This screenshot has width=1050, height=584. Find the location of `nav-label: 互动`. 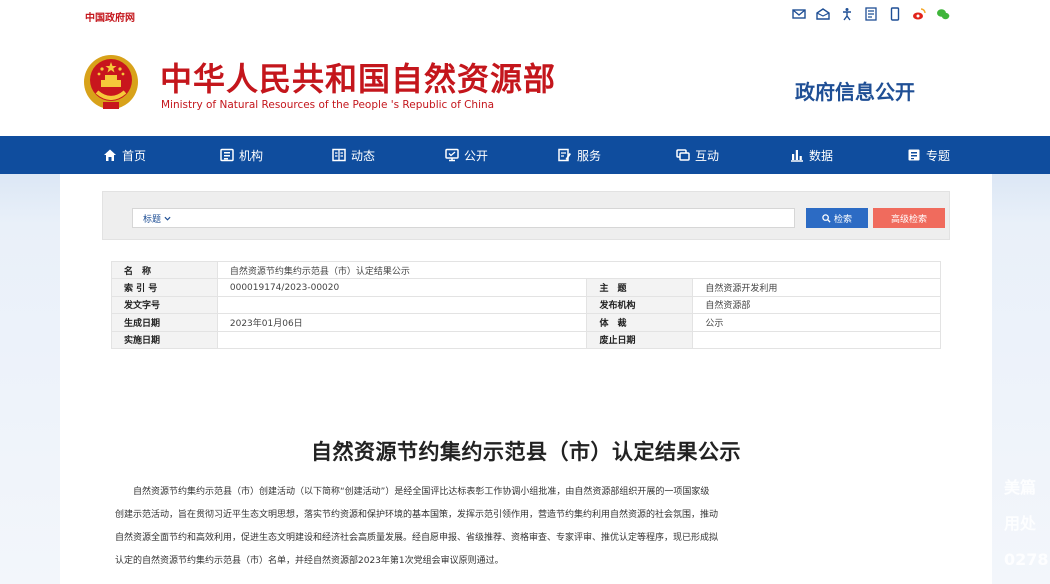

nav-label: 互动 is located at coordinates (707, 155).